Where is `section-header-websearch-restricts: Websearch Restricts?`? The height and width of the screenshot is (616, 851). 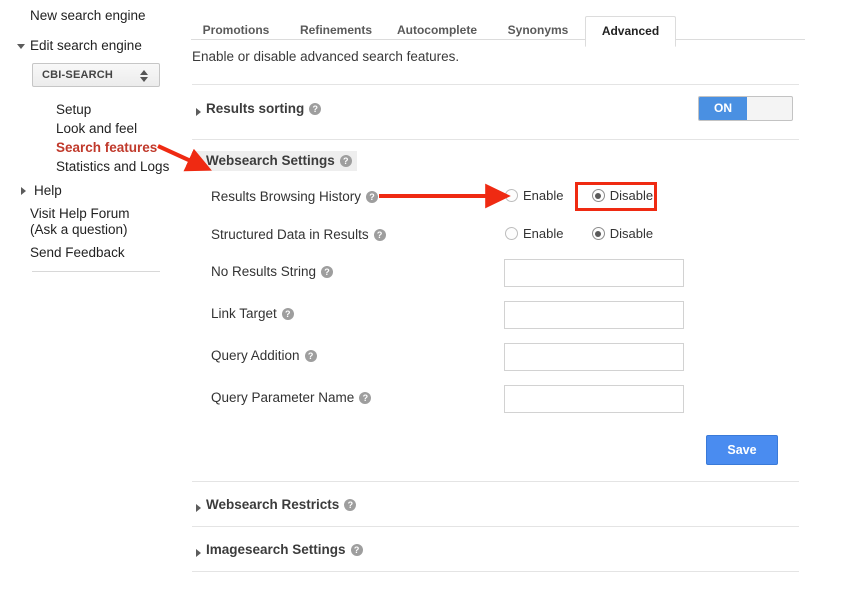 section-header-websearch-restricts: Websearch Restricts? is located at coordinates (276, 505).